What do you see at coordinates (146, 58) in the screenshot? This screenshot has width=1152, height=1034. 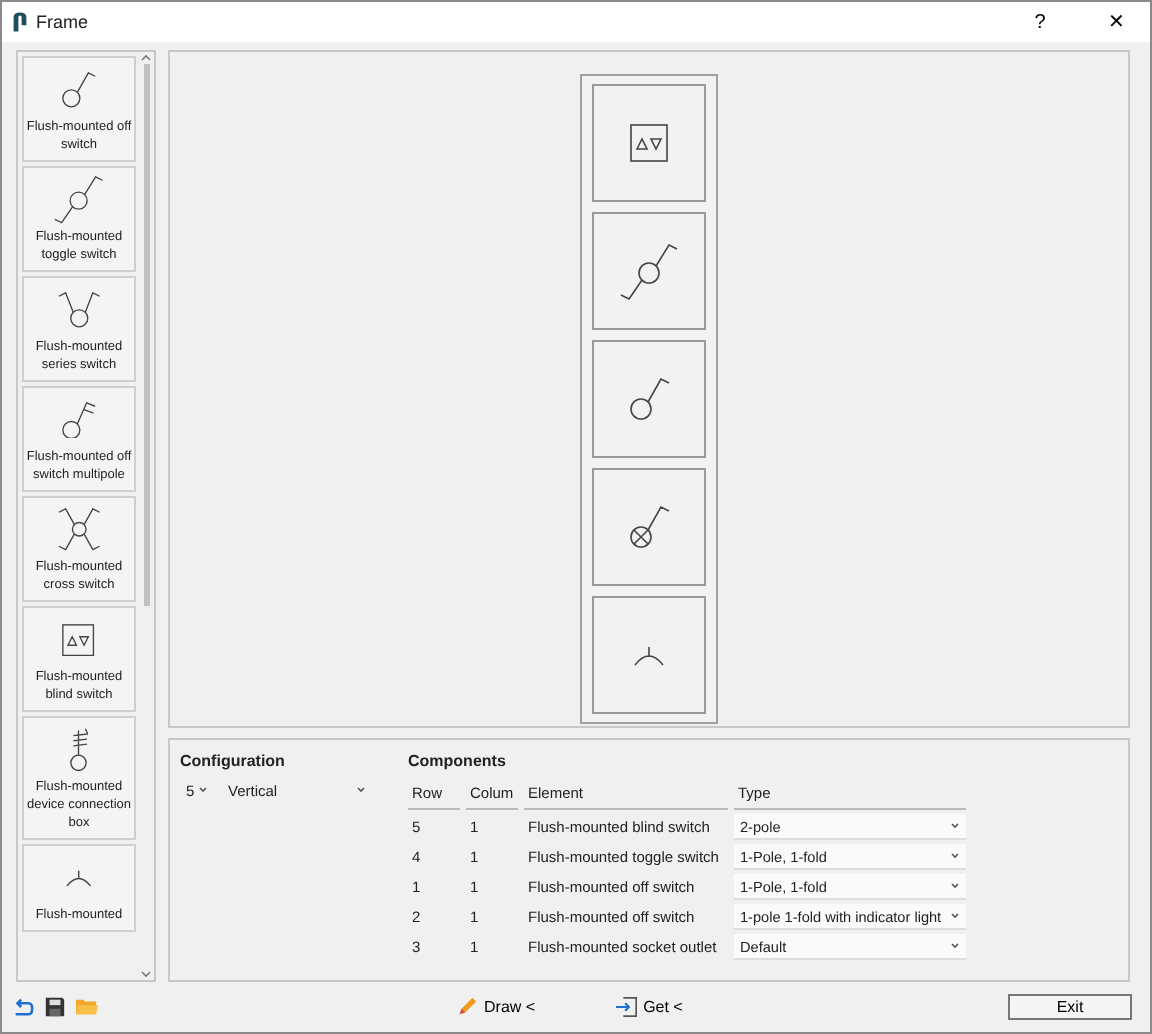 I see `scroll-up-icon` at bounding box center [146, 58].